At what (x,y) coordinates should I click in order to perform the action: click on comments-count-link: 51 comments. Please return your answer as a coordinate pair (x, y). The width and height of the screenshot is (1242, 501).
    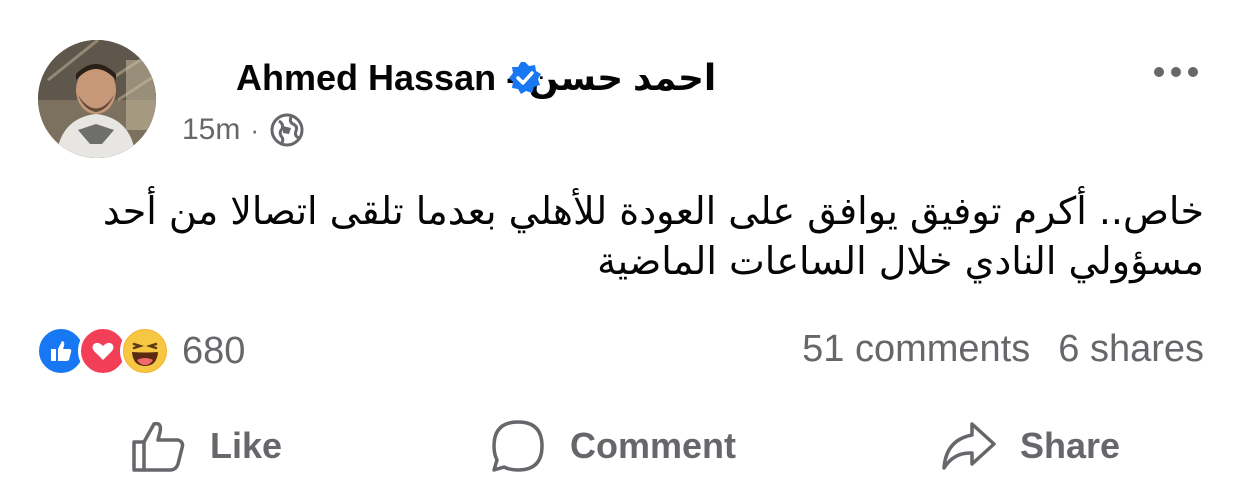
    Looking at the image, I should click on (916, 349).